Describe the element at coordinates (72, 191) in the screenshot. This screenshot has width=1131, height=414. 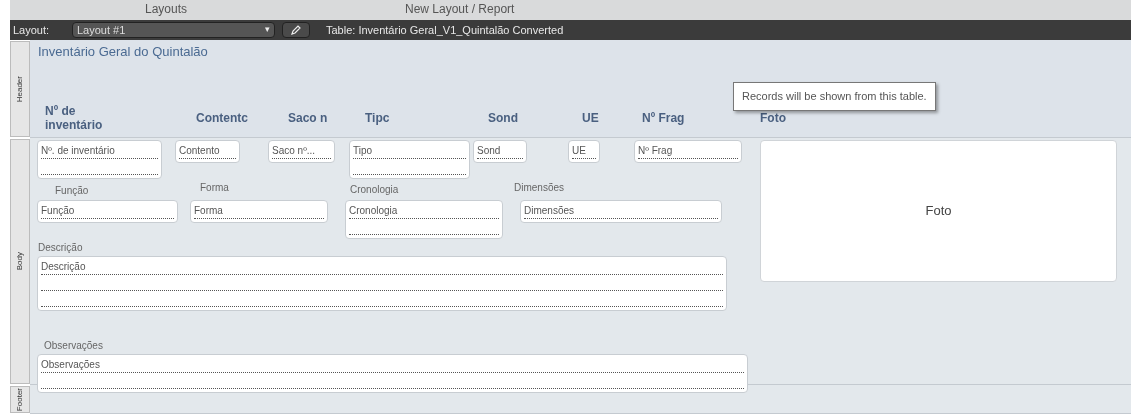
I see `field-label: Função` at that location.